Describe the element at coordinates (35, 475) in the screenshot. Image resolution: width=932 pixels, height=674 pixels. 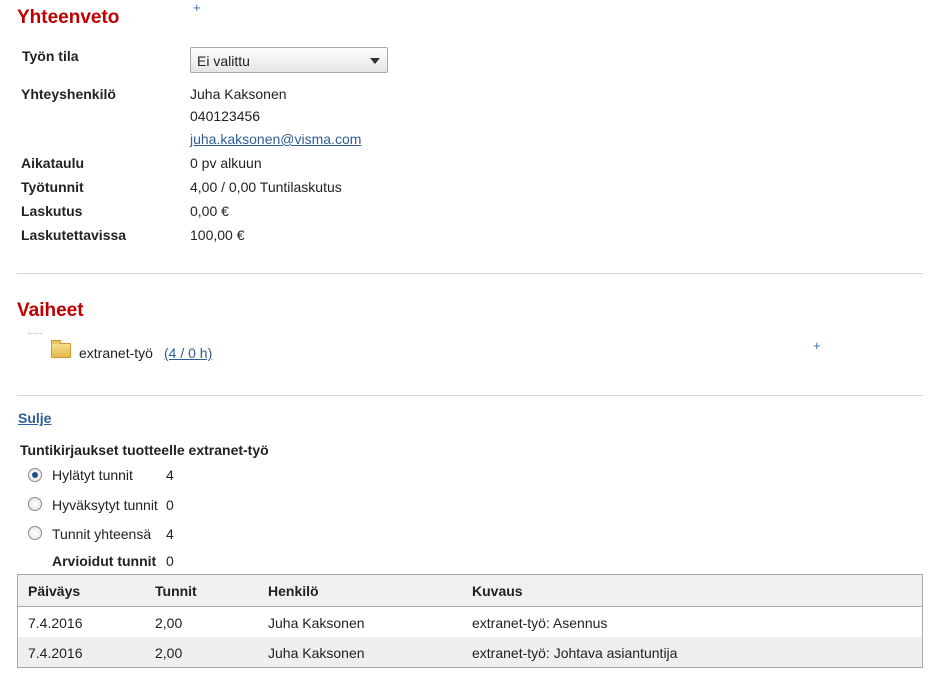
I see `radio-rejected-hours` at that location.